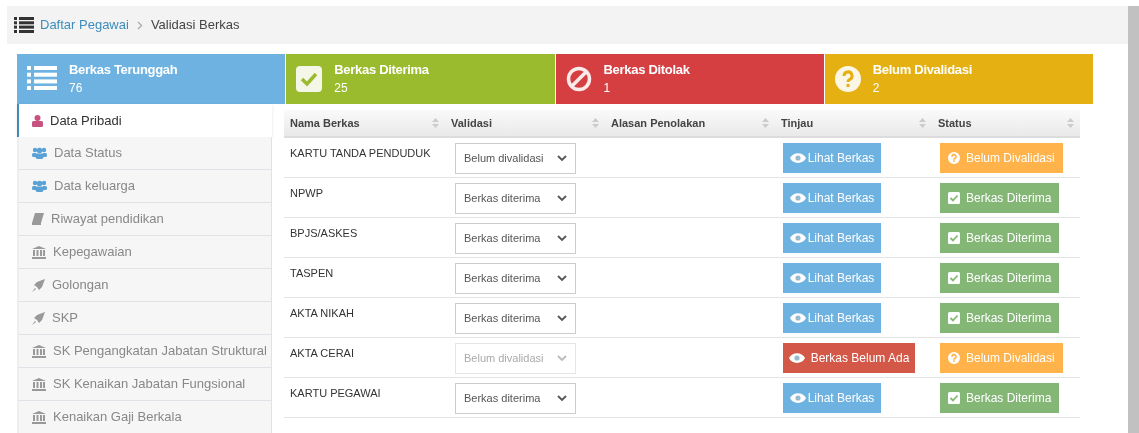 Image resolution: width=1139 pixels, height=433 pixels. What do you see at coordinates (37, 120) in the screenshot?
I see `person-icon` at bounding box center [37, 120].